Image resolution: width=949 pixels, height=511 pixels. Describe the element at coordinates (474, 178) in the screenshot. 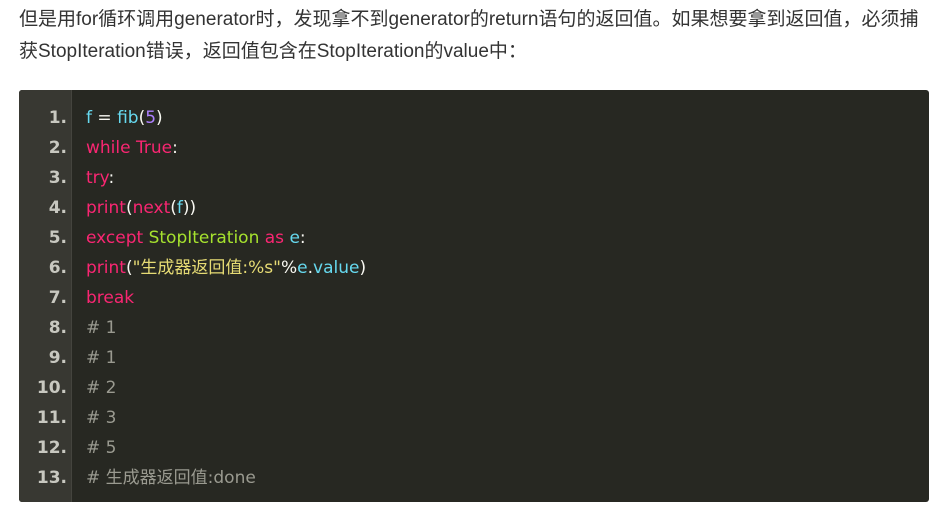

I see `code-line: 3. try:` at that location.